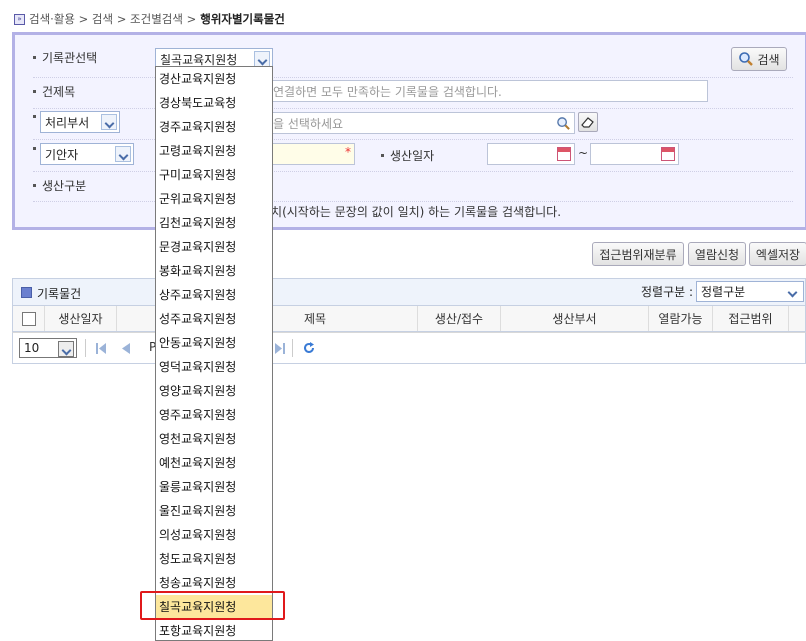  What do you see at coordinates (62, 154) in the screenshot?
I see `drafter-select-value: 기안자` at bounding box center [62, 154].